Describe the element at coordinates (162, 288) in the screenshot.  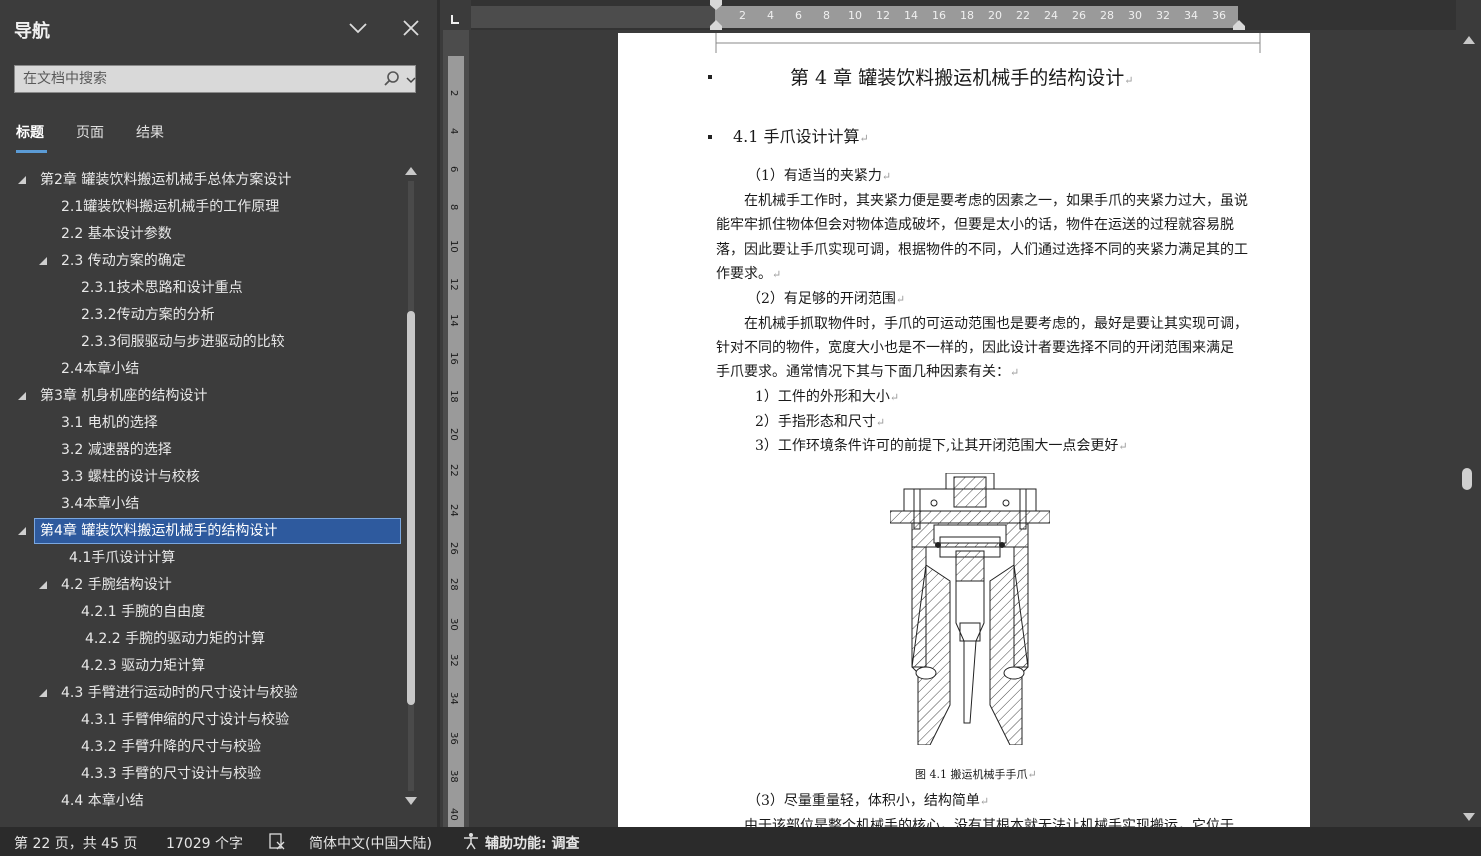
I see `tree-item-2-3-1: 2.3.1技术思路和设计重点` at that location.